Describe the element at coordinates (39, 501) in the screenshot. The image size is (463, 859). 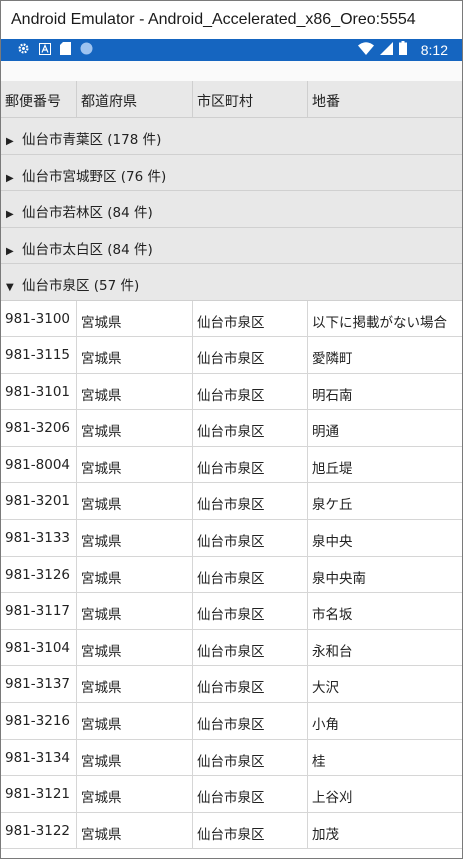
I see `cell-postal-code: 981-3201` at that location.